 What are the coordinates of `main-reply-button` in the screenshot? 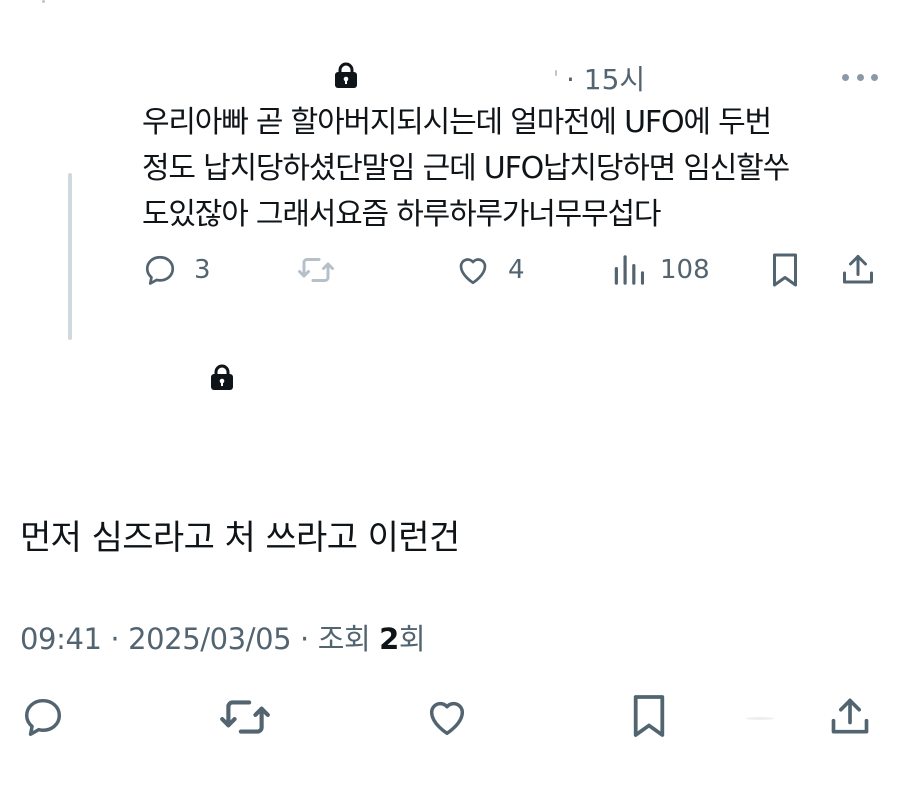 It's located at (43, 719).